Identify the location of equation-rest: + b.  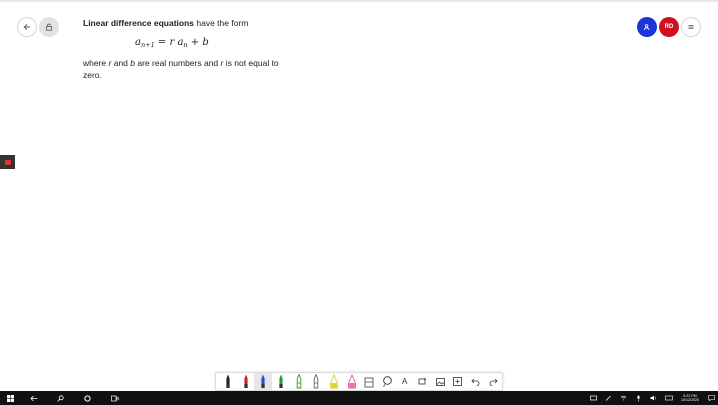
(198, 42).